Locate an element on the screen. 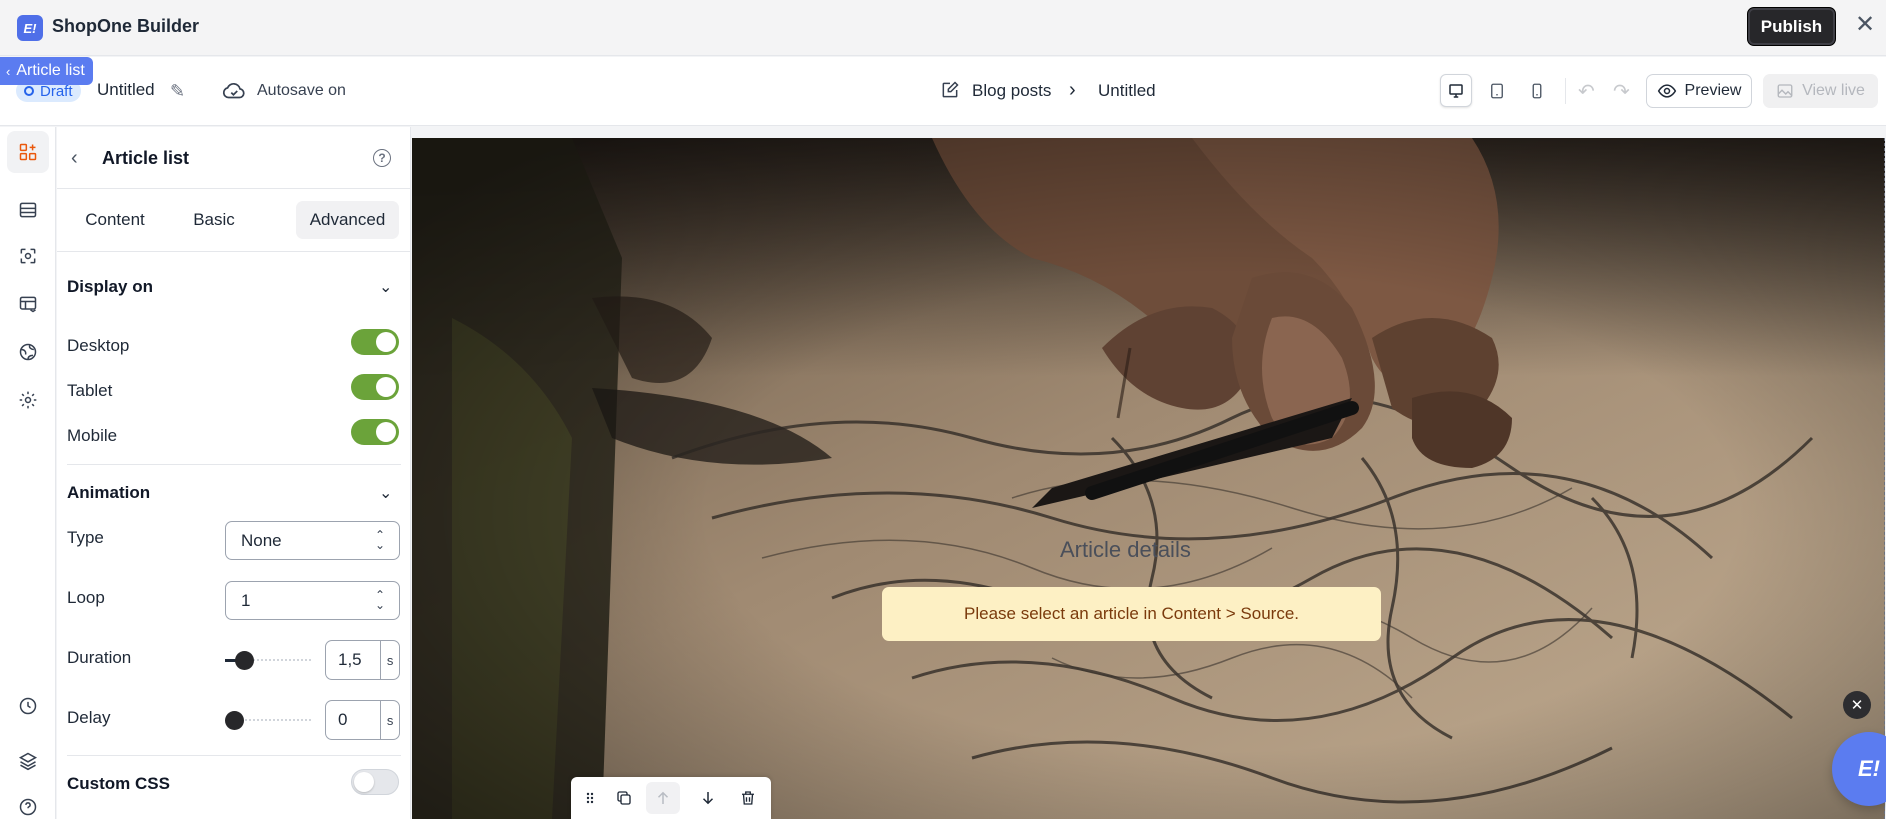  mobile-label: Mobile is located at coordinates (92, 435).